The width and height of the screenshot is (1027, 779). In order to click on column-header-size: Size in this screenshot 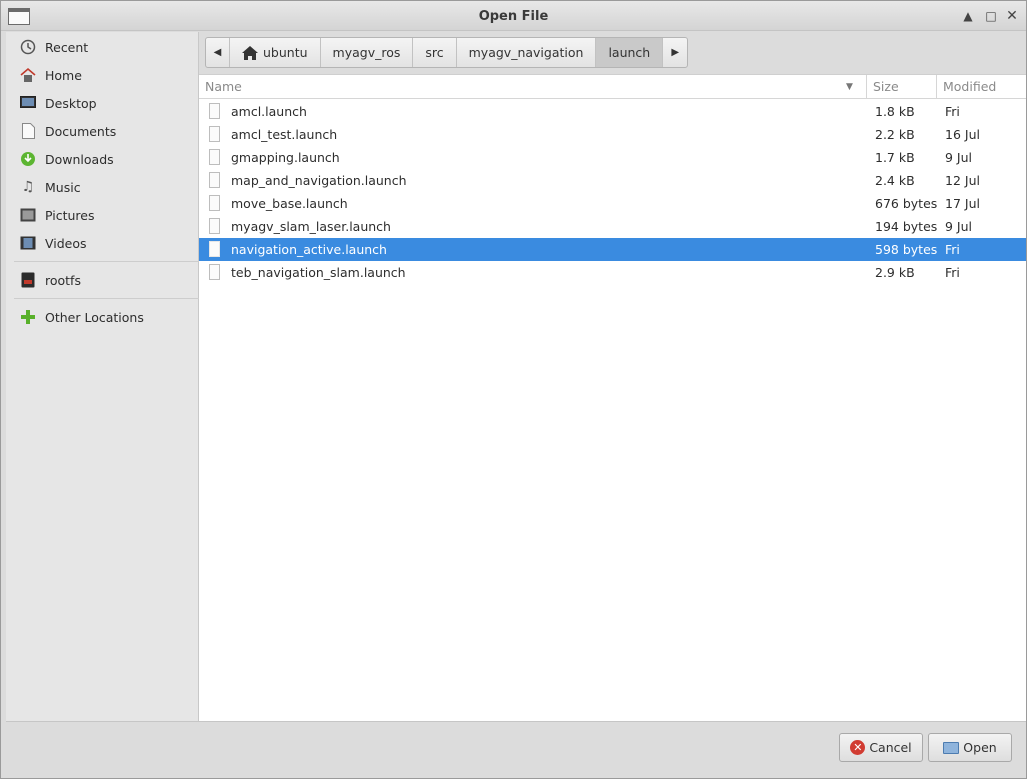, I will do `click(901, 87)`.